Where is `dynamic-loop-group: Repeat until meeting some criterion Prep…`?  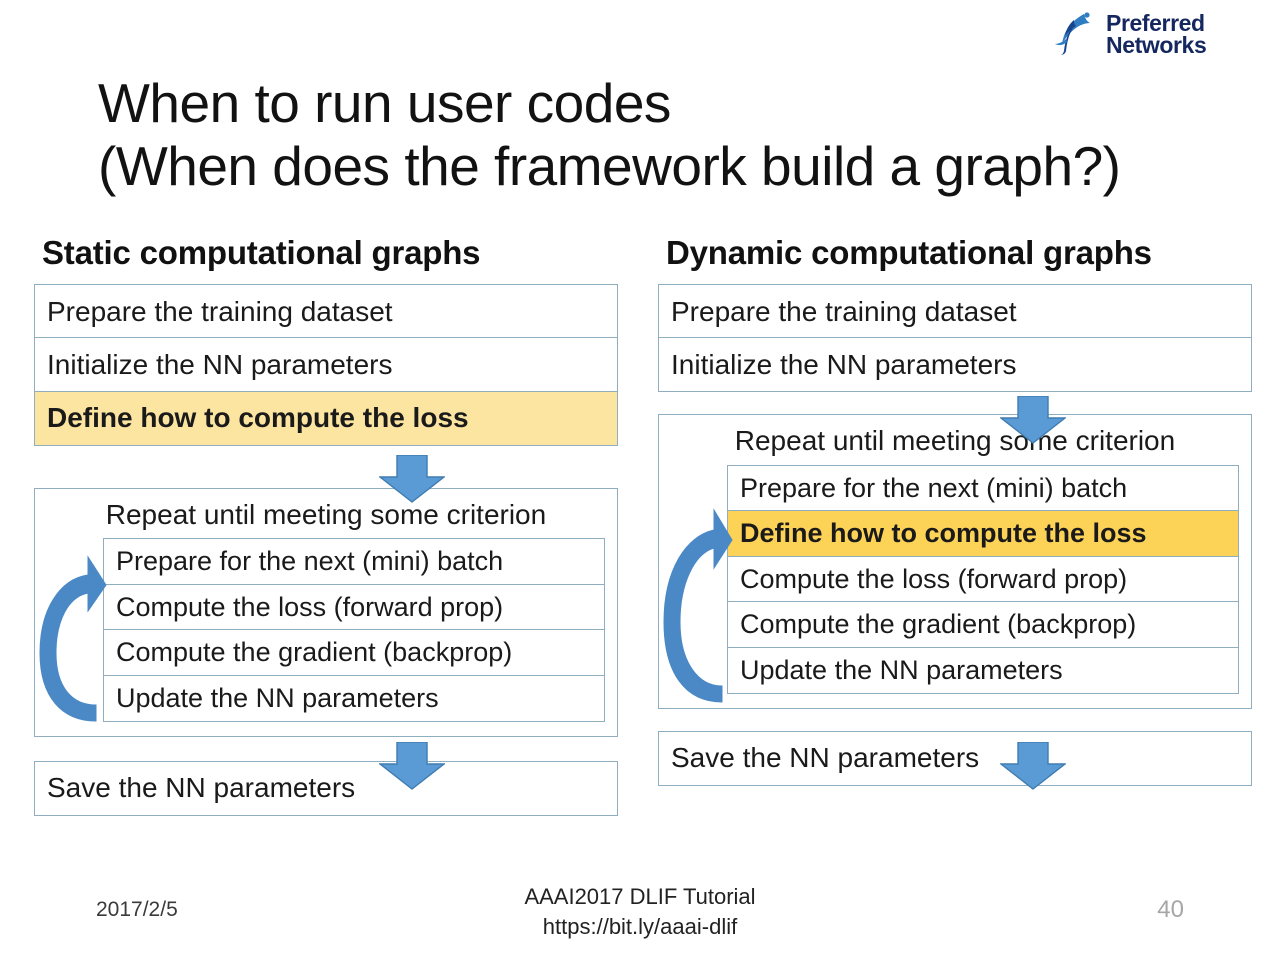
dynamic-loop-group: Repeat until meeting some criterion Prep… is located at coordinates (955, 561).